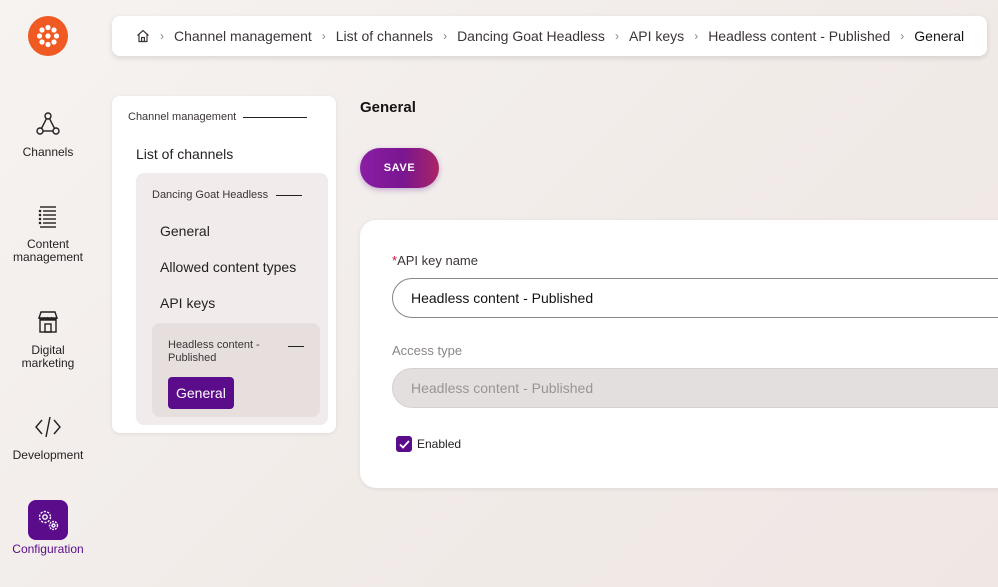 Image resolution: width=998 pixels, height=587 pixels. I want to click on tree-item-list-of-channels: List of channels, so click(184, 154).